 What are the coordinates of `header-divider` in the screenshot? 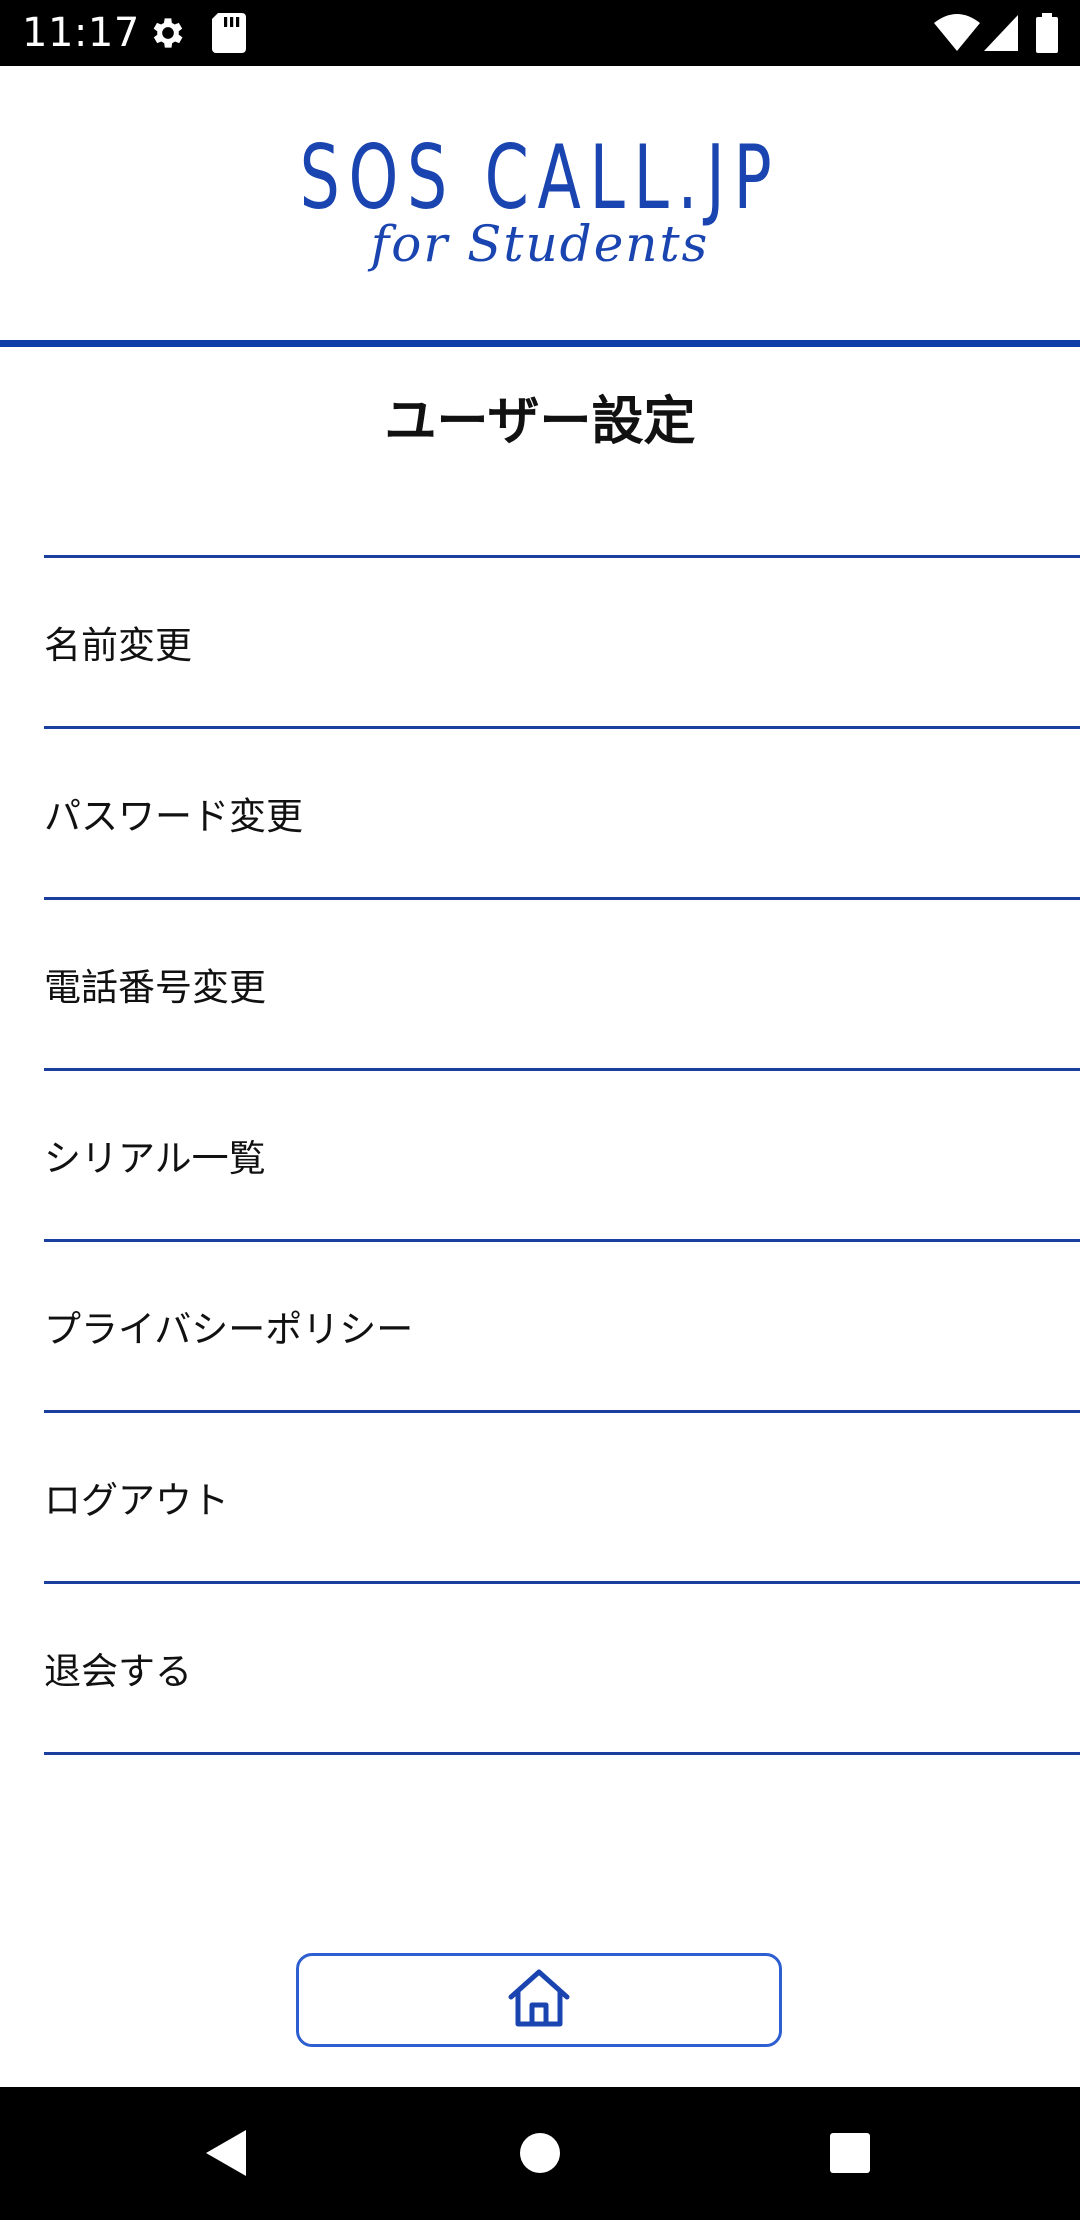 It's located at (540, 343).